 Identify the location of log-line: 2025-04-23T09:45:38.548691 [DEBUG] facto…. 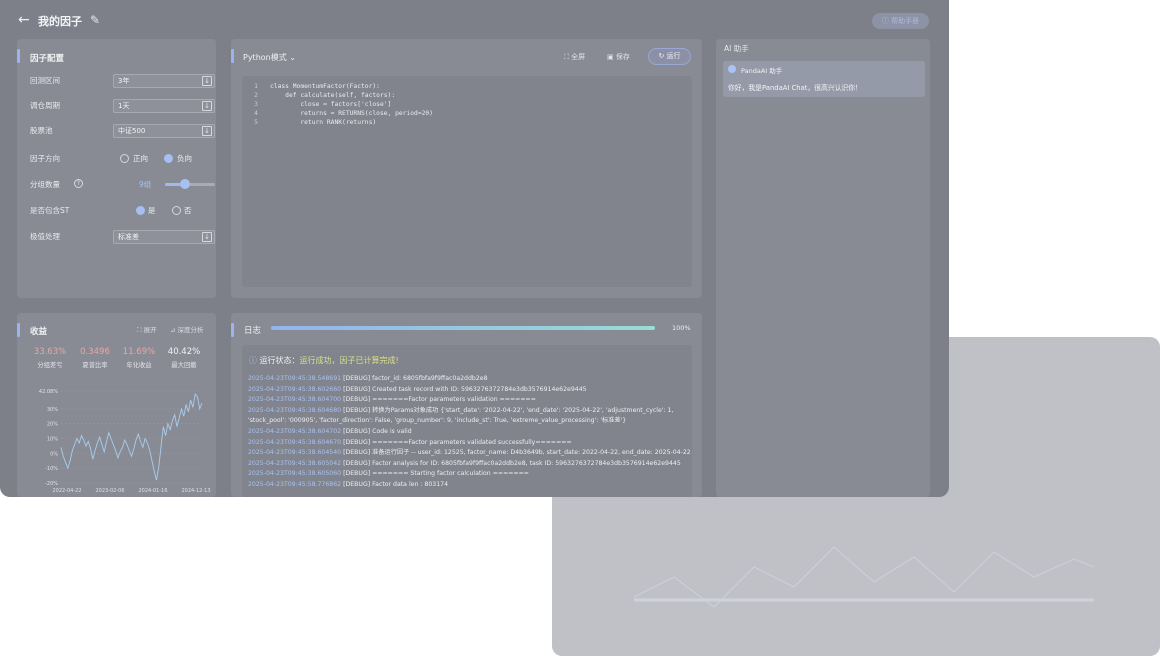
(468, 379).